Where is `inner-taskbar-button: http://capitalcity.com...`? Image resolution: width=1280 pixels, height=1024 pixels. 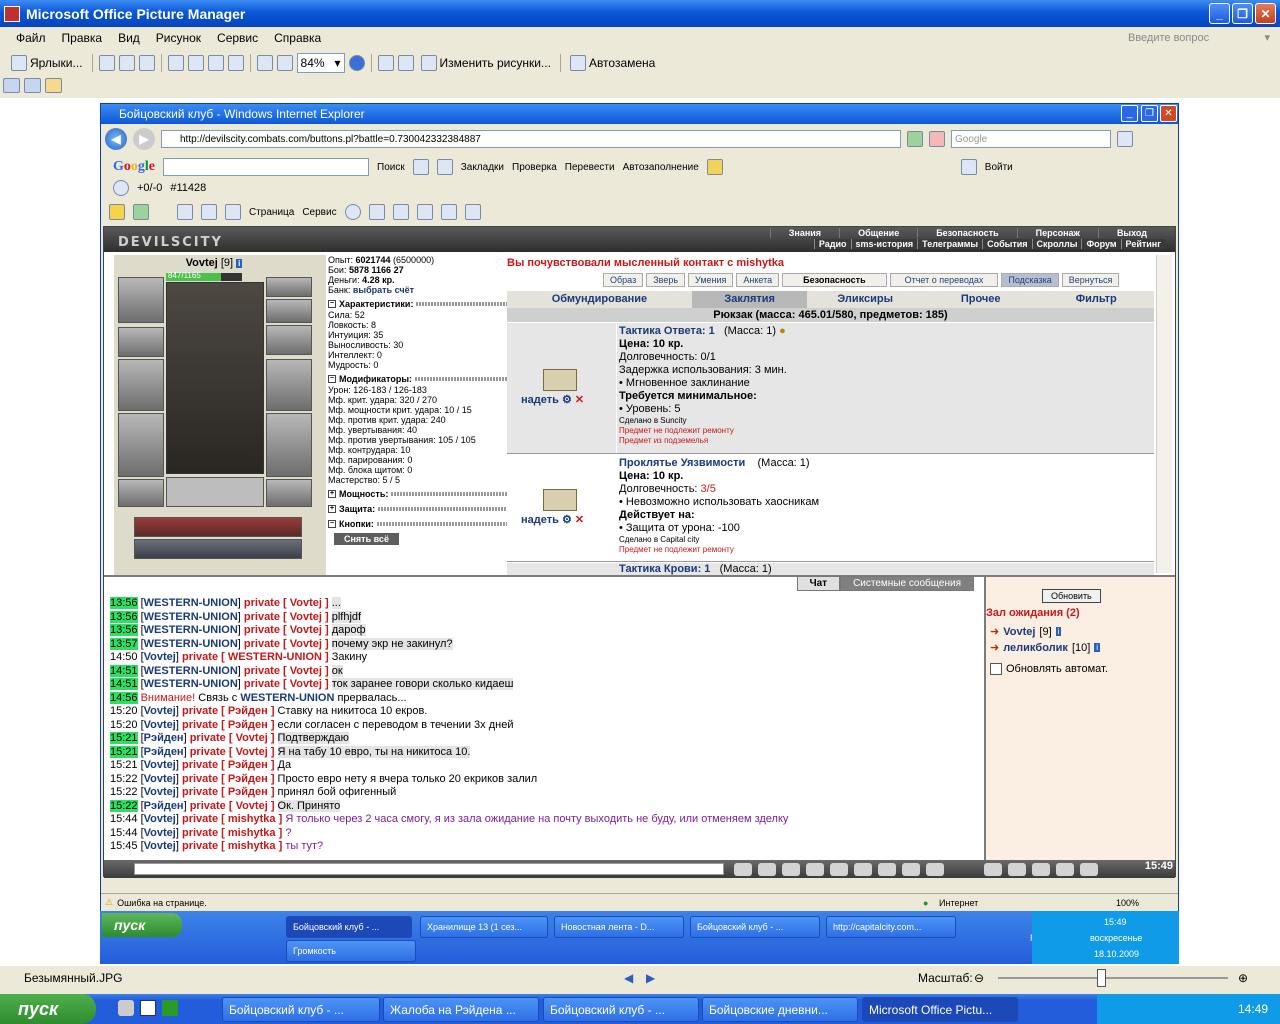 inner-taskbar-button: http://capitalcity.com... is located at coordinates (891, 927).